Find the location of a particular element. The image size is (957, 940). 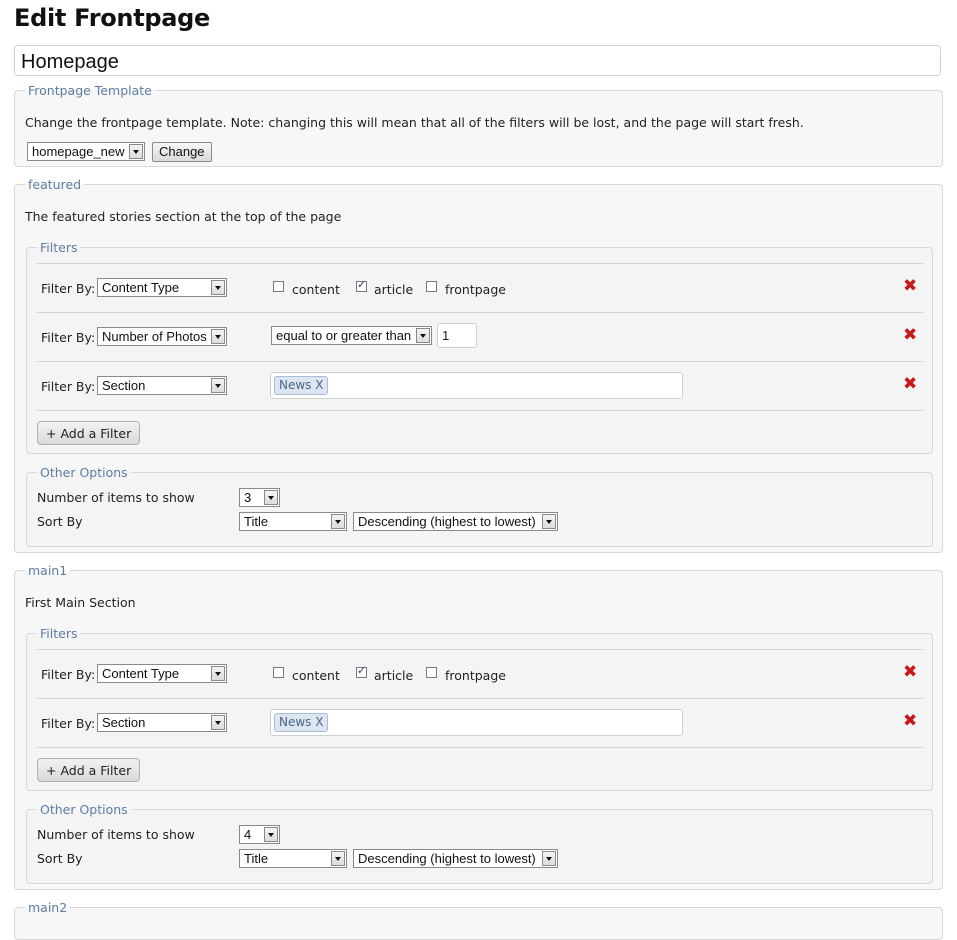

filter-field-select: Number of Photos is located at coordinates (162, 336).